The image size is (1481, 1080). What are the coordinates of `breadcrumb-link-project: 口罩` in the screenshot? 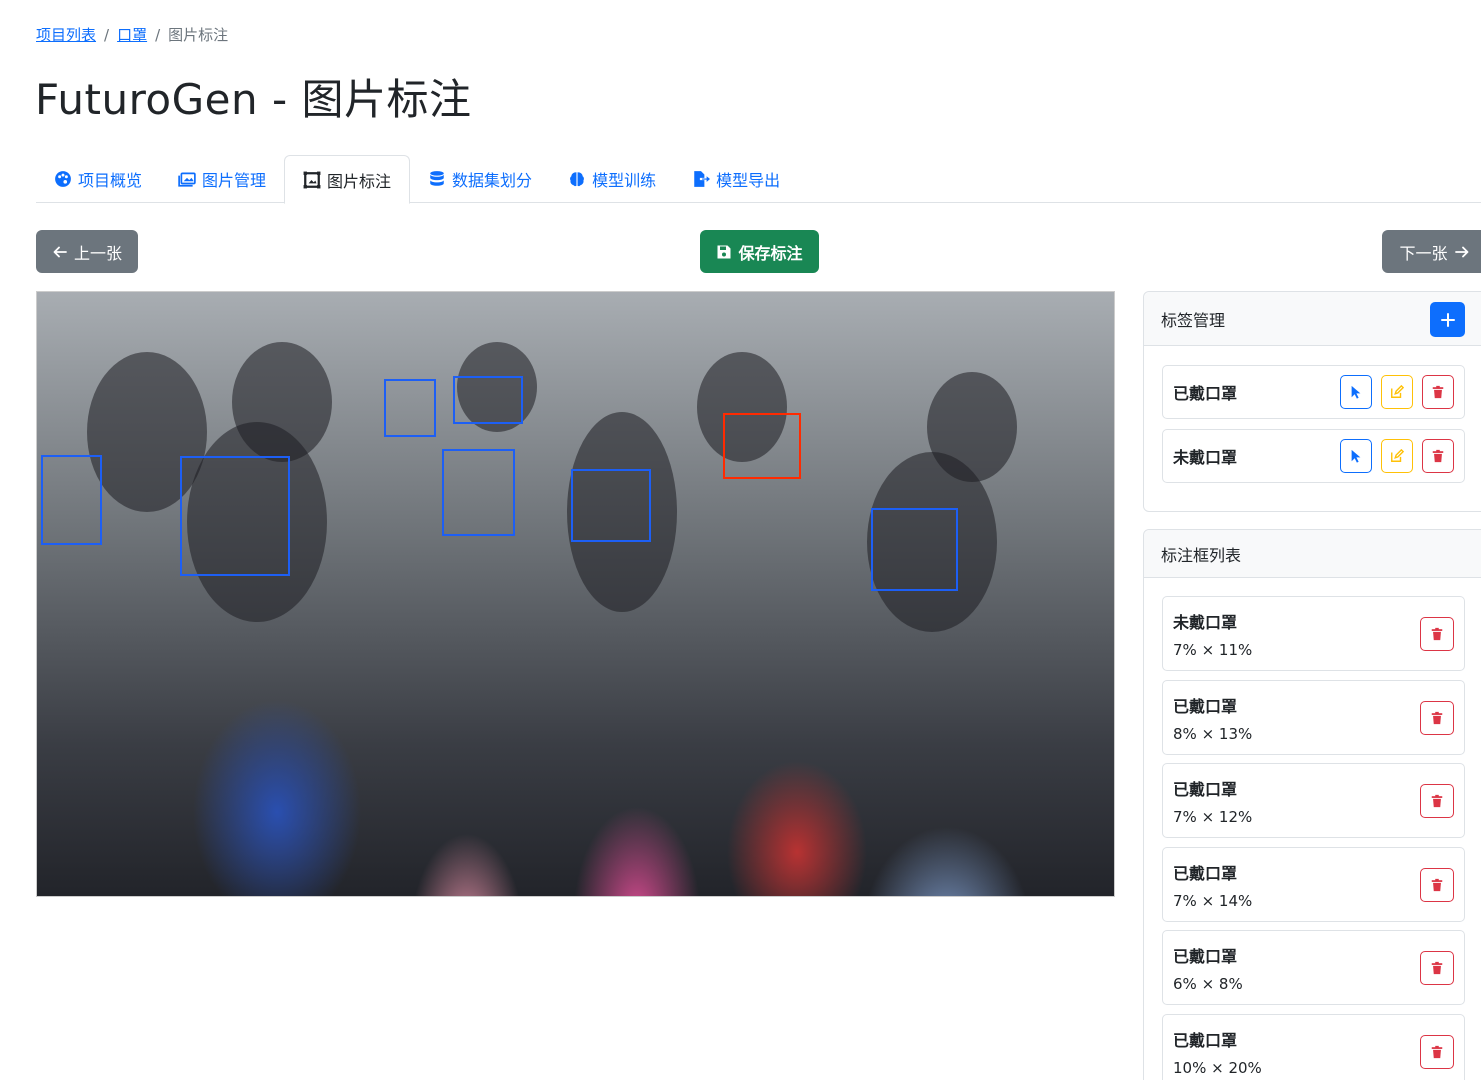 It's located at (132, 34).